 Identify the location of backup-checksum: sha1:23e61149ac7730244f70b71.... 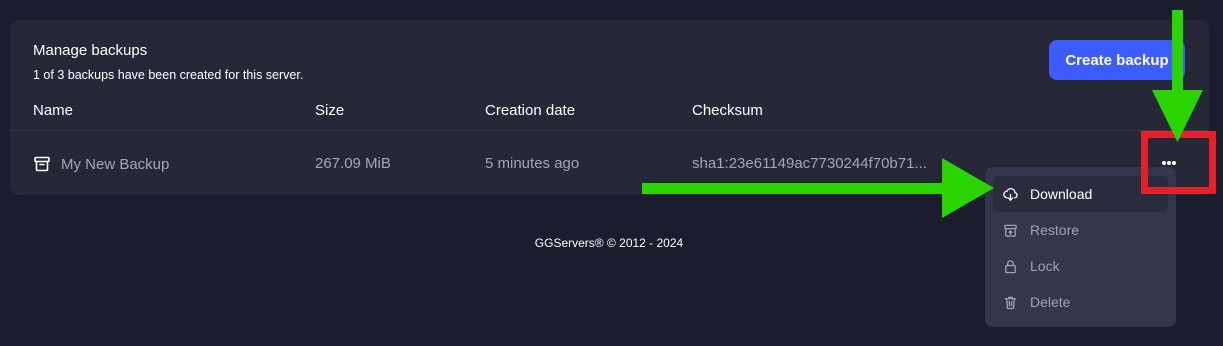
(809, 163).